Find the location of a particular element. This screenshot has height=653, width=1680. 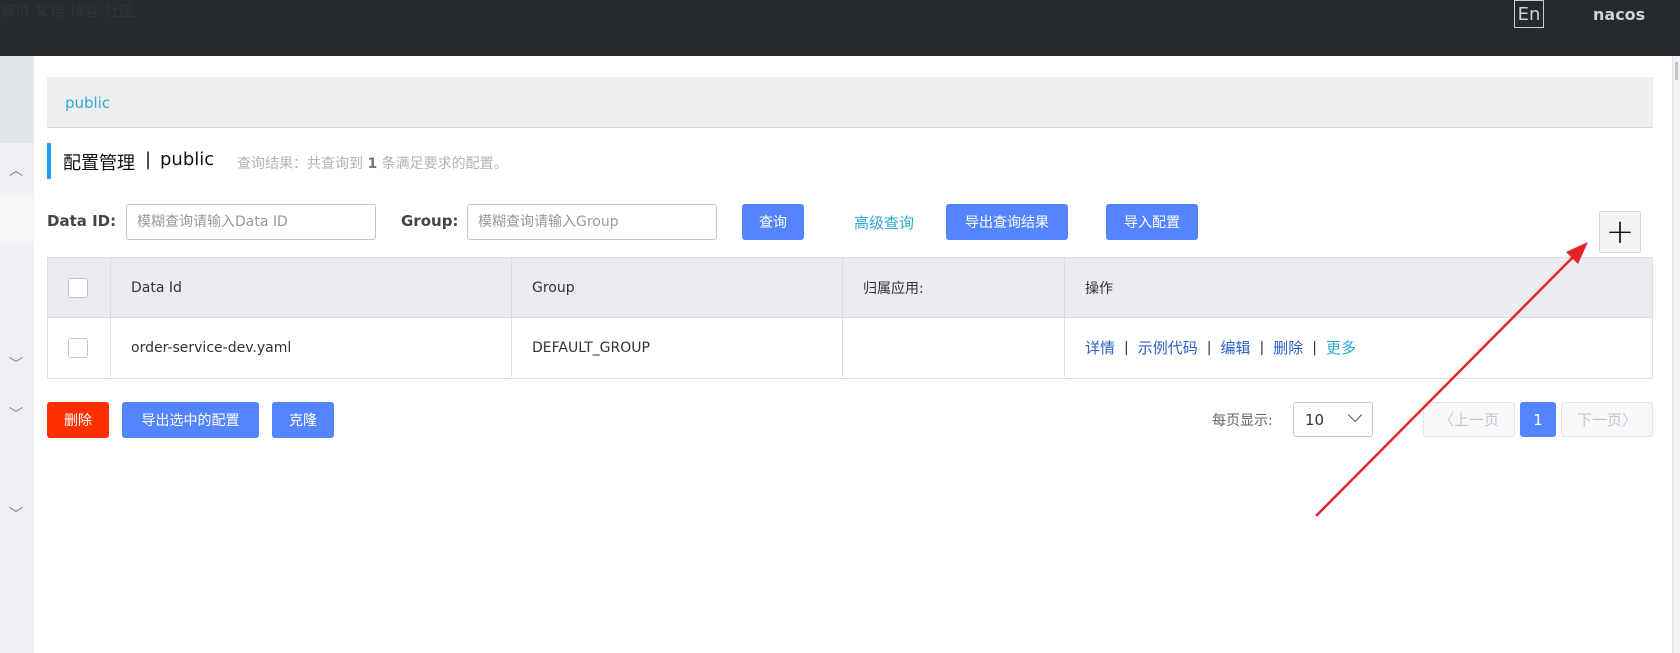

query-summary: 查询结果：共查询到 1 条满足要求的配置。 is located at coordinates (372, 163).